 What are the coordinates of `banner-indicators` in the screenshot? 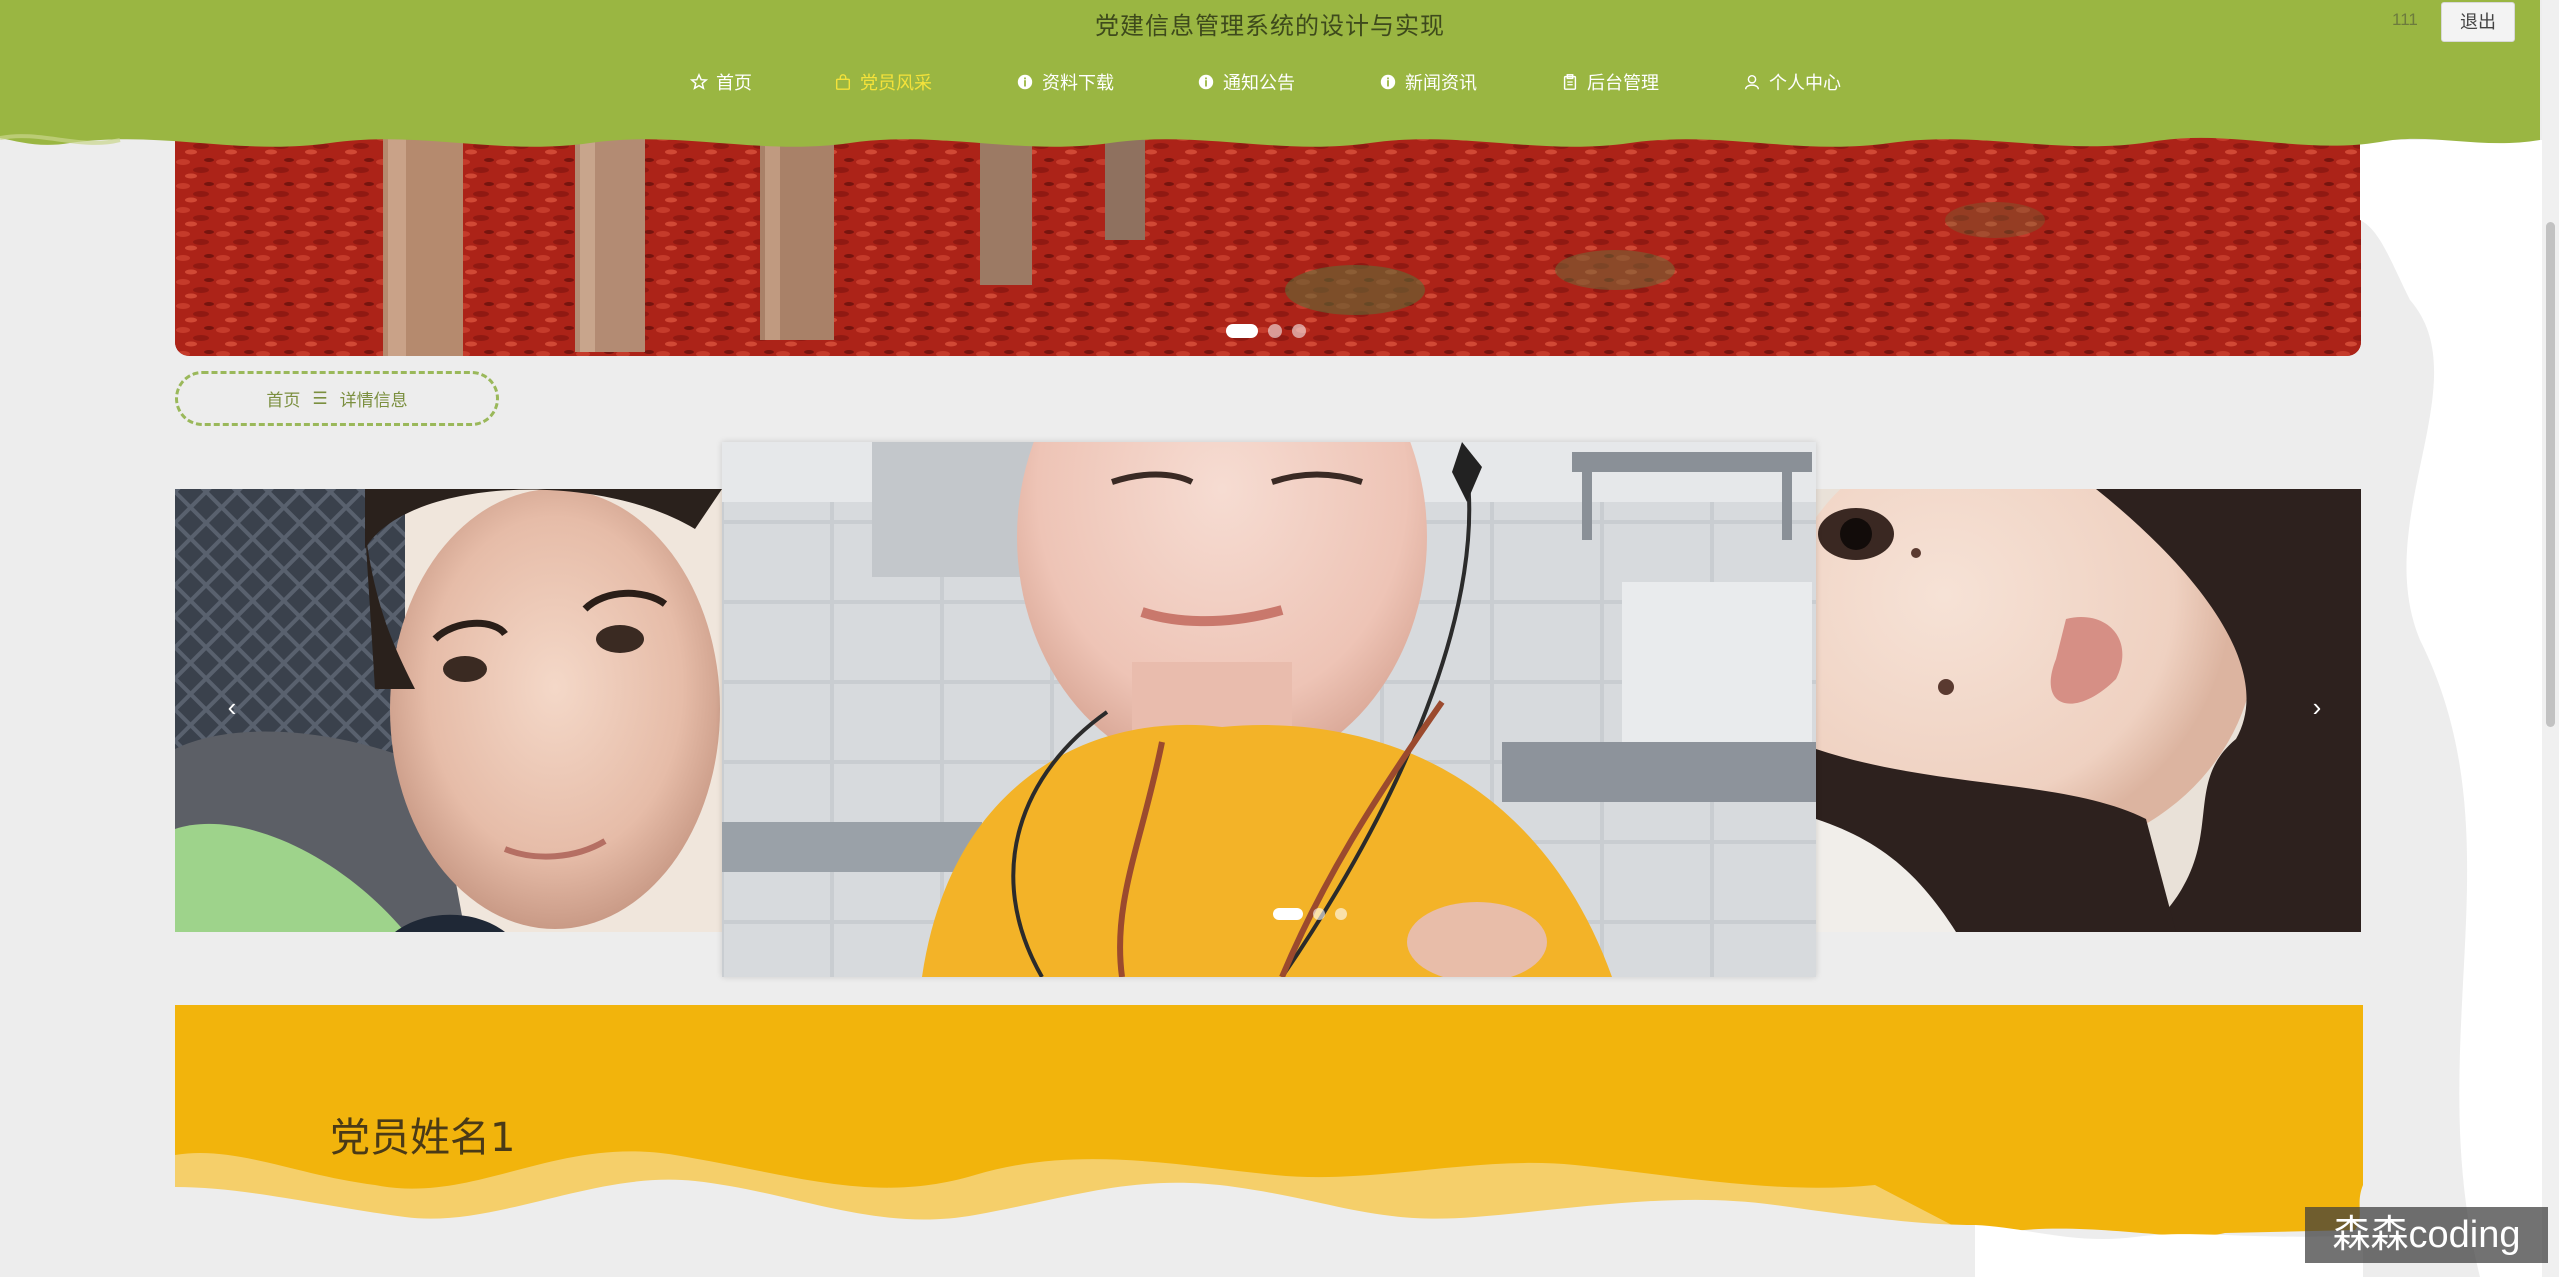 It's located at (1266, 331).